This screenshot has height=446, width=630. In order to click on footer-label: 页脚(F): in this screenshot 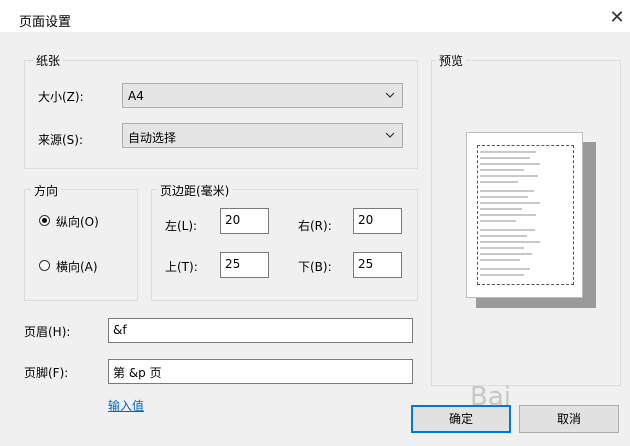, I will do `click(46, 373)`.